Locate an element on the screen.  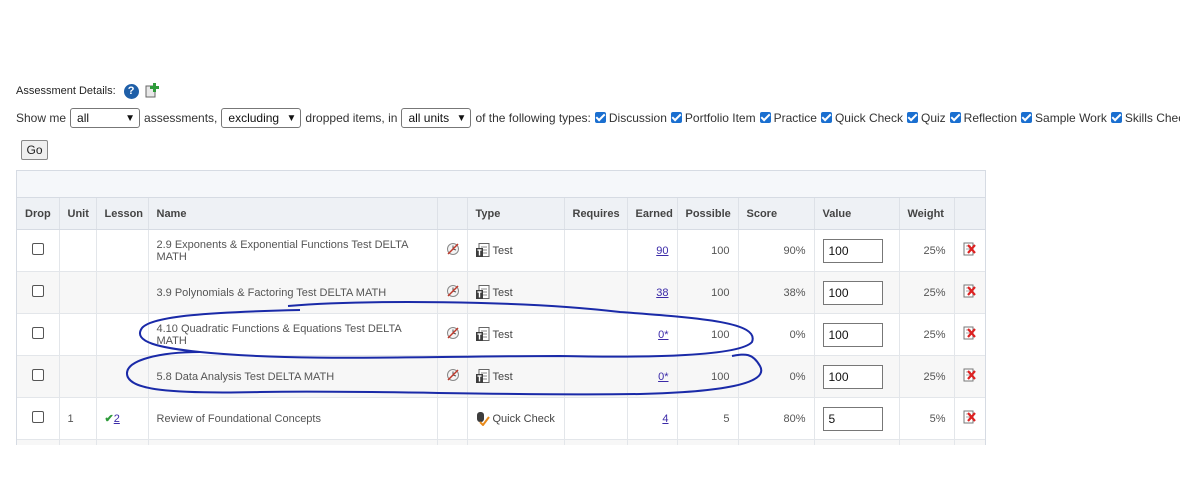
units-select-value: all units is located at coordinates (429, 118).